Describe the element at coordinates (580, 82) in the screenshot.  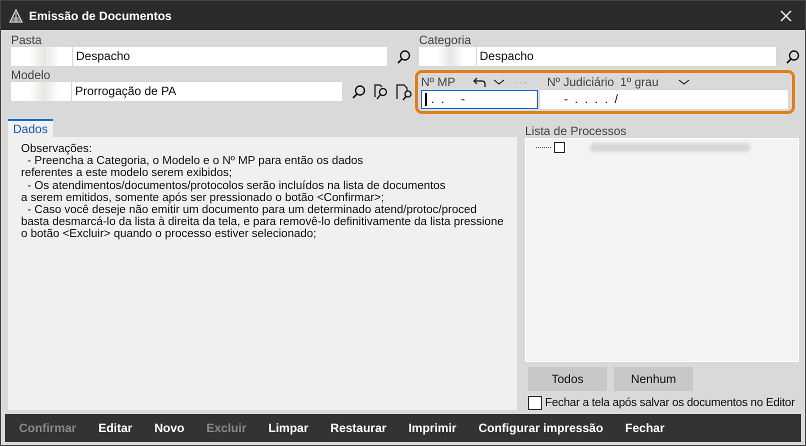
I see `field-label: Nº Judiciário` at that location.